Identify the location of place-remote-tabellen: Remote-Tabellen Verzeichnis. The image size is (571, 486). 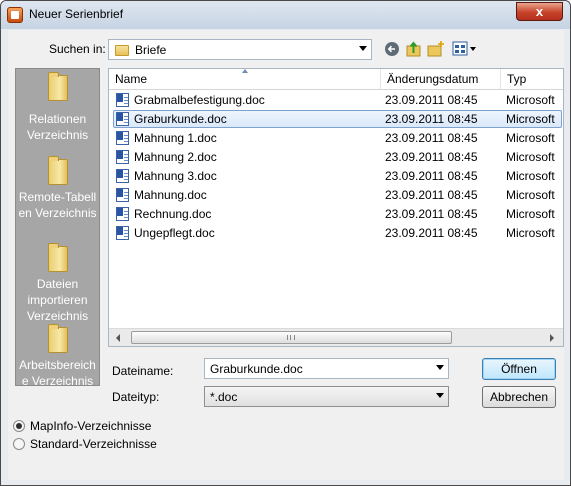
(57, 188).